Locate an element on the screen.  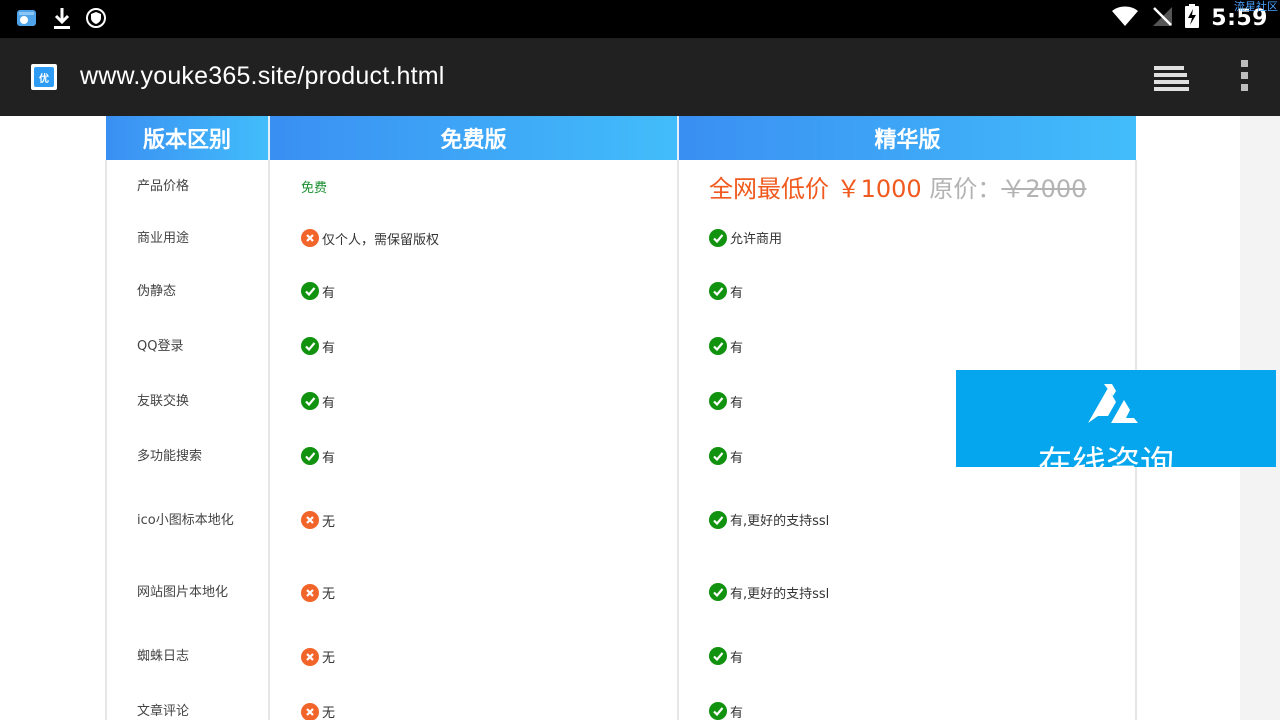
free-price: 免费 is located at coordinates (314, 188).